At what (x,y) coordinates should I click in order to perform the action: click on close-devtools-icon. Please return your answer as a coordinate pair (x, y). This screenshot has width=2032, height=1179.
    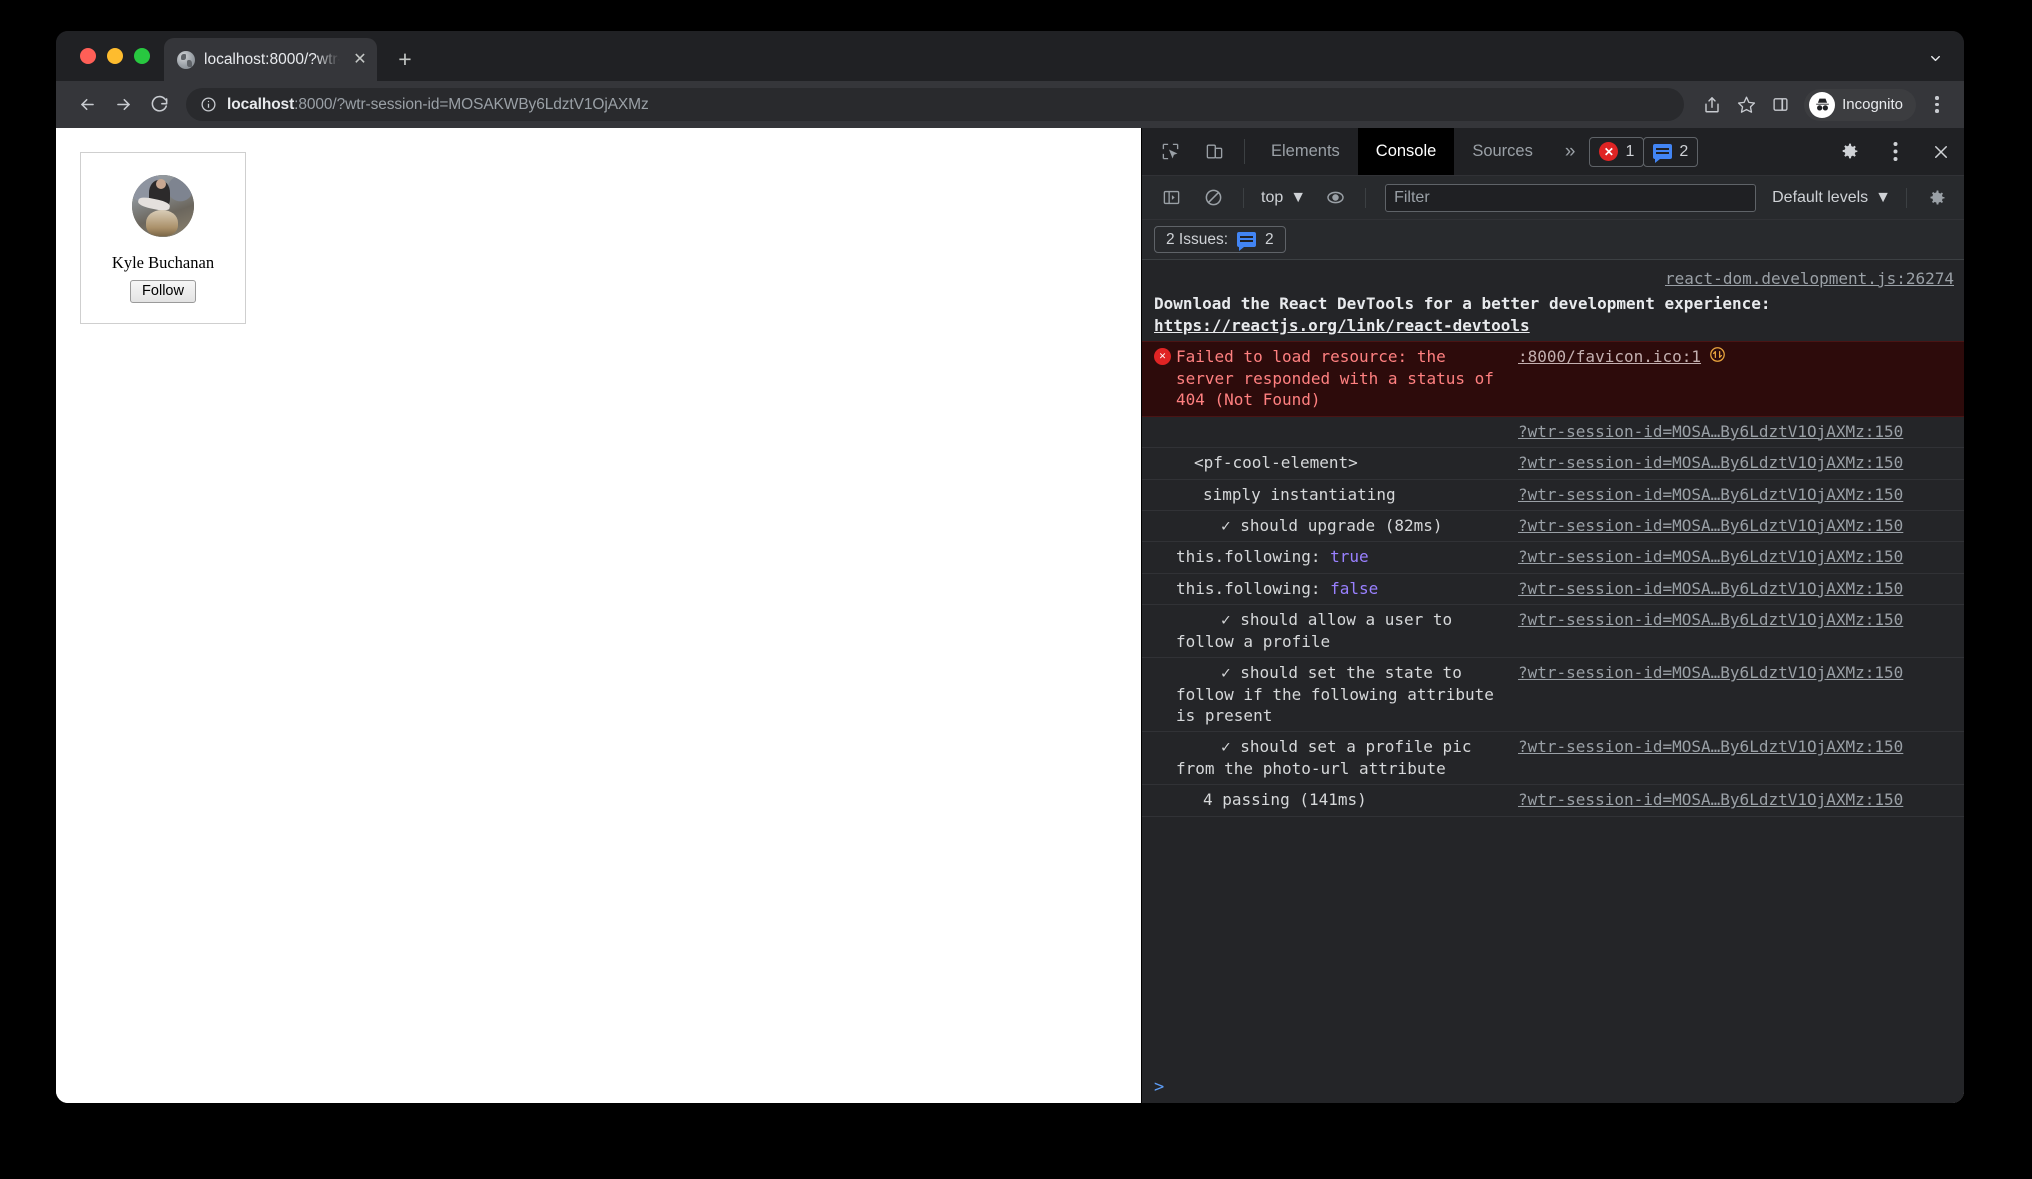
    Looking at the image, I should click on (1941, 151).